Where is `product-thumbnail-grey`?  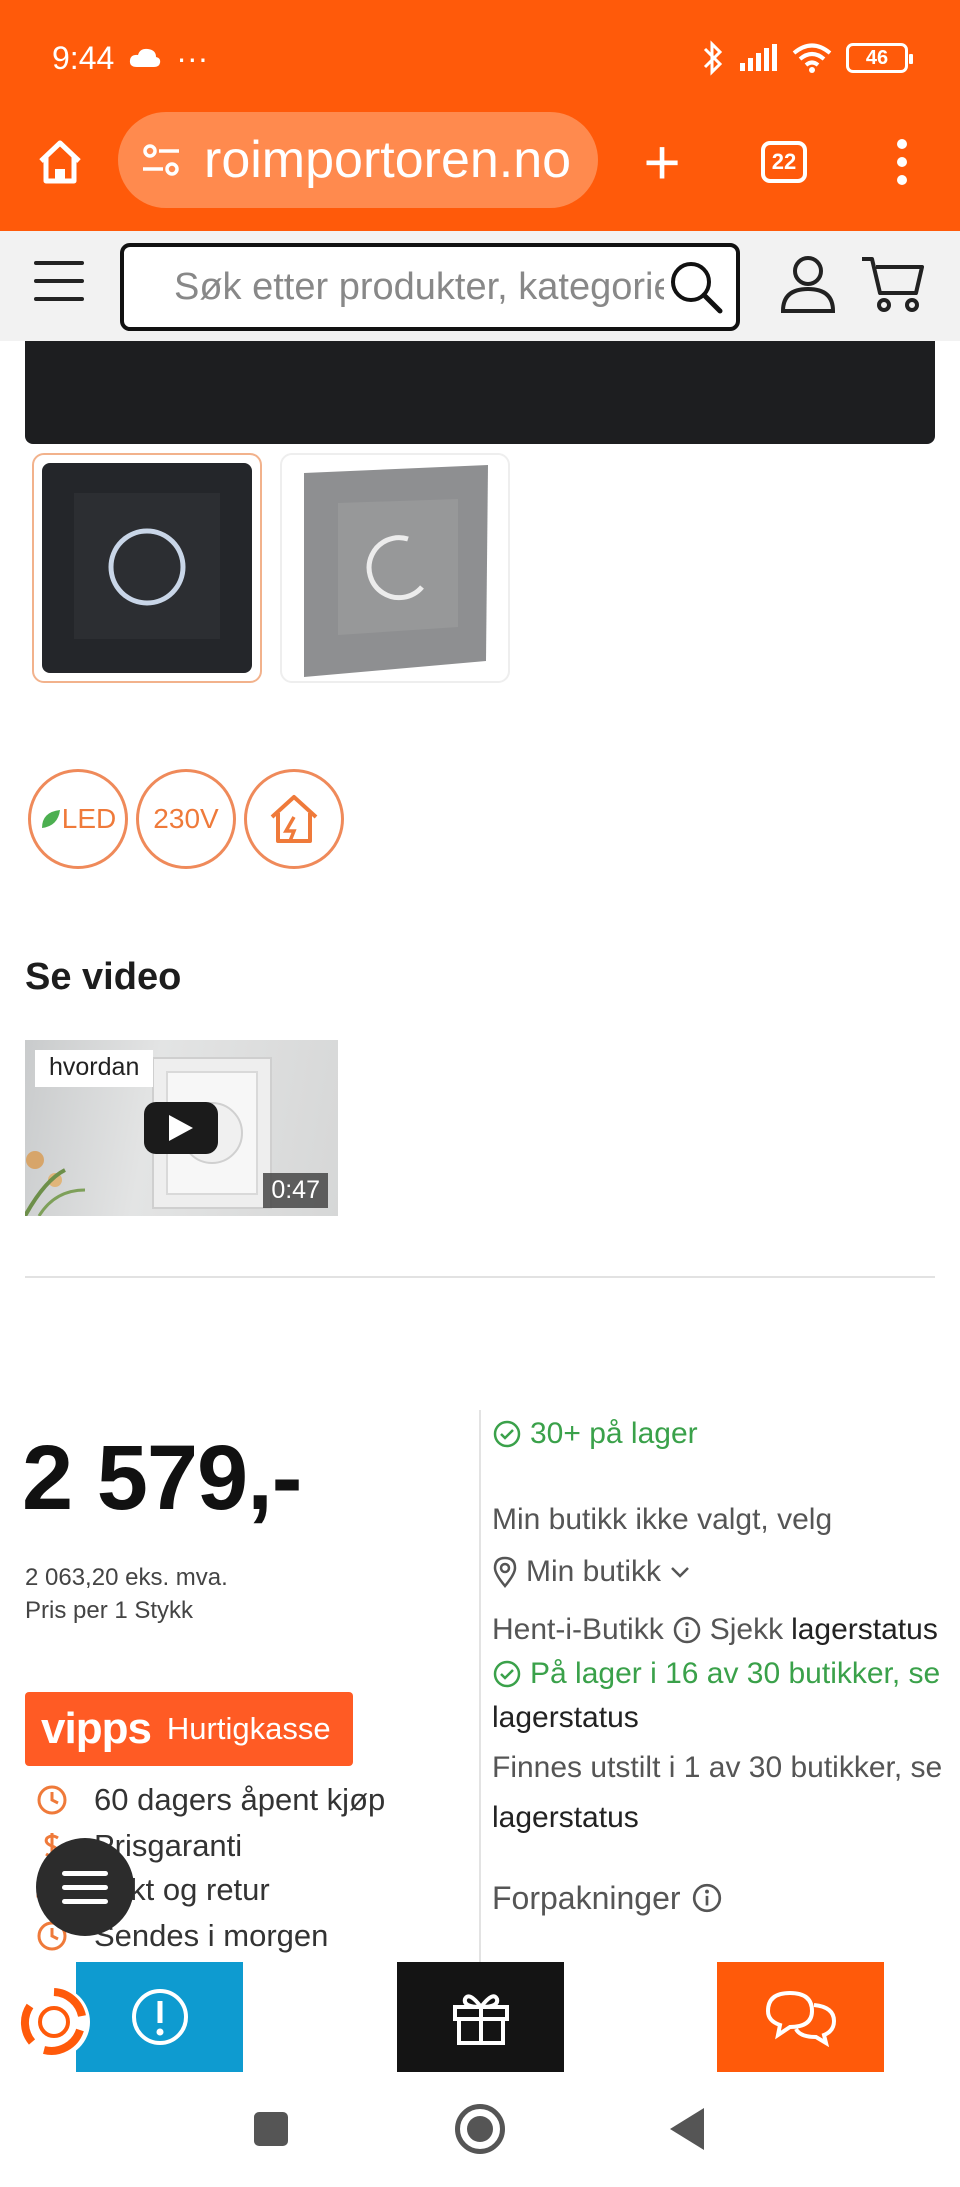
product-thumbnail-grey is located at coordinates (395, 568).